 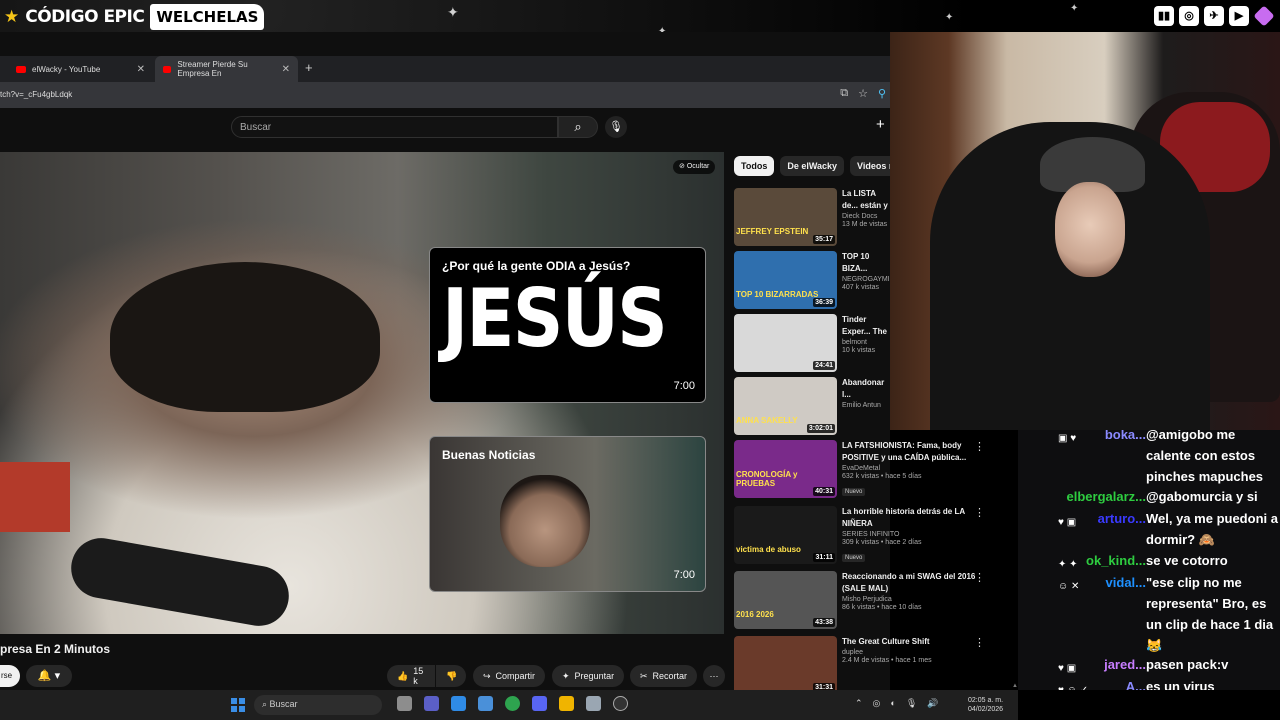 I want to click on brand: ★ CÓDIGO EPIC WELCHELAS, so click(x=134, y=17).